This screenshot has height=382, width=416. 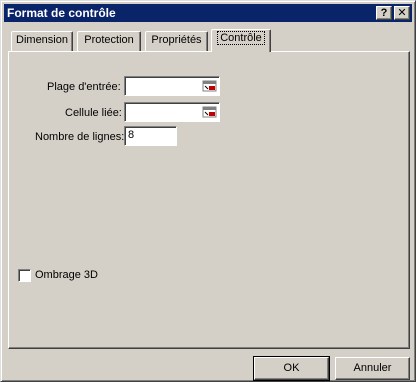 What do you see at coordinates (172, 86) in the screenshot?
I see `input-range-field` at bounding box center [172, 86].